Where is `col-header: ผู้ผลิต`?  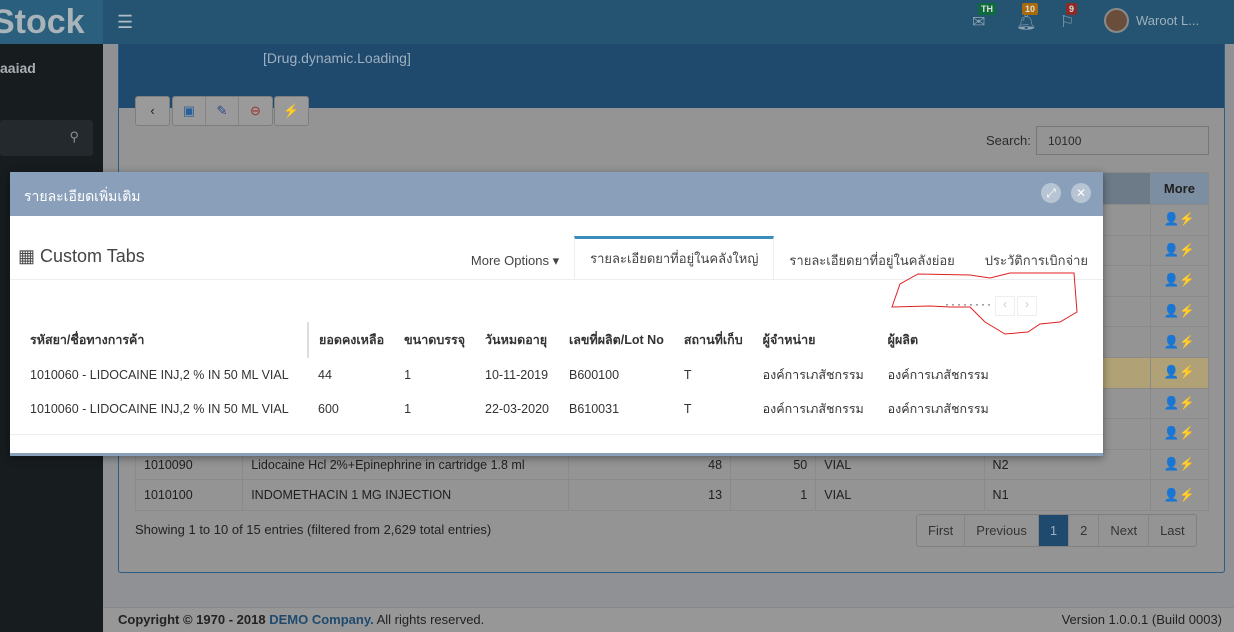 col-header: ผู้ผลิต is located at coordinates (938, 340).